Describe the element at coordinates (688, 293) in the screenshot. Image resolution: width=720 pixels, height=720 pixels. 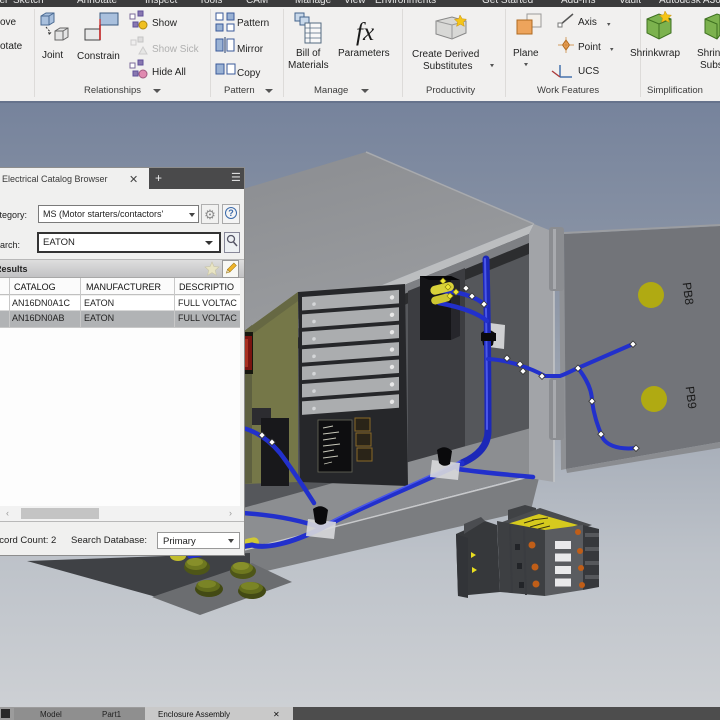
I see `svg-text: PB8` at that location.